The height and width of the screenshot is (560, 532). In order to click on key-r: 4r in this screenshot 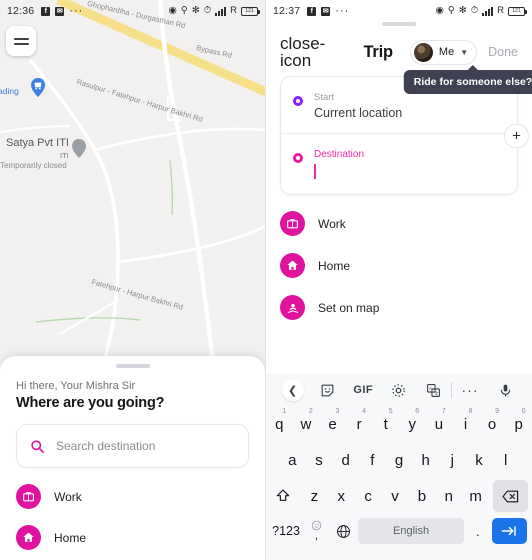, I will do `click(359, 424)`.